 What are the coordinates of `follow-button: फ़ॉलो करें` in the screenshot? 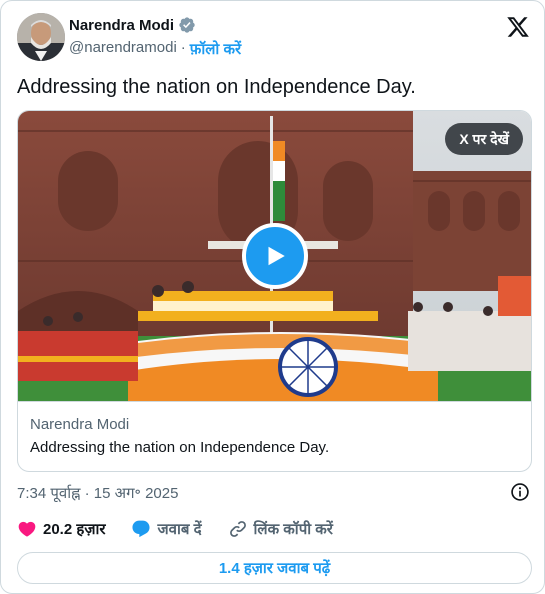 It's located at (215, 49).